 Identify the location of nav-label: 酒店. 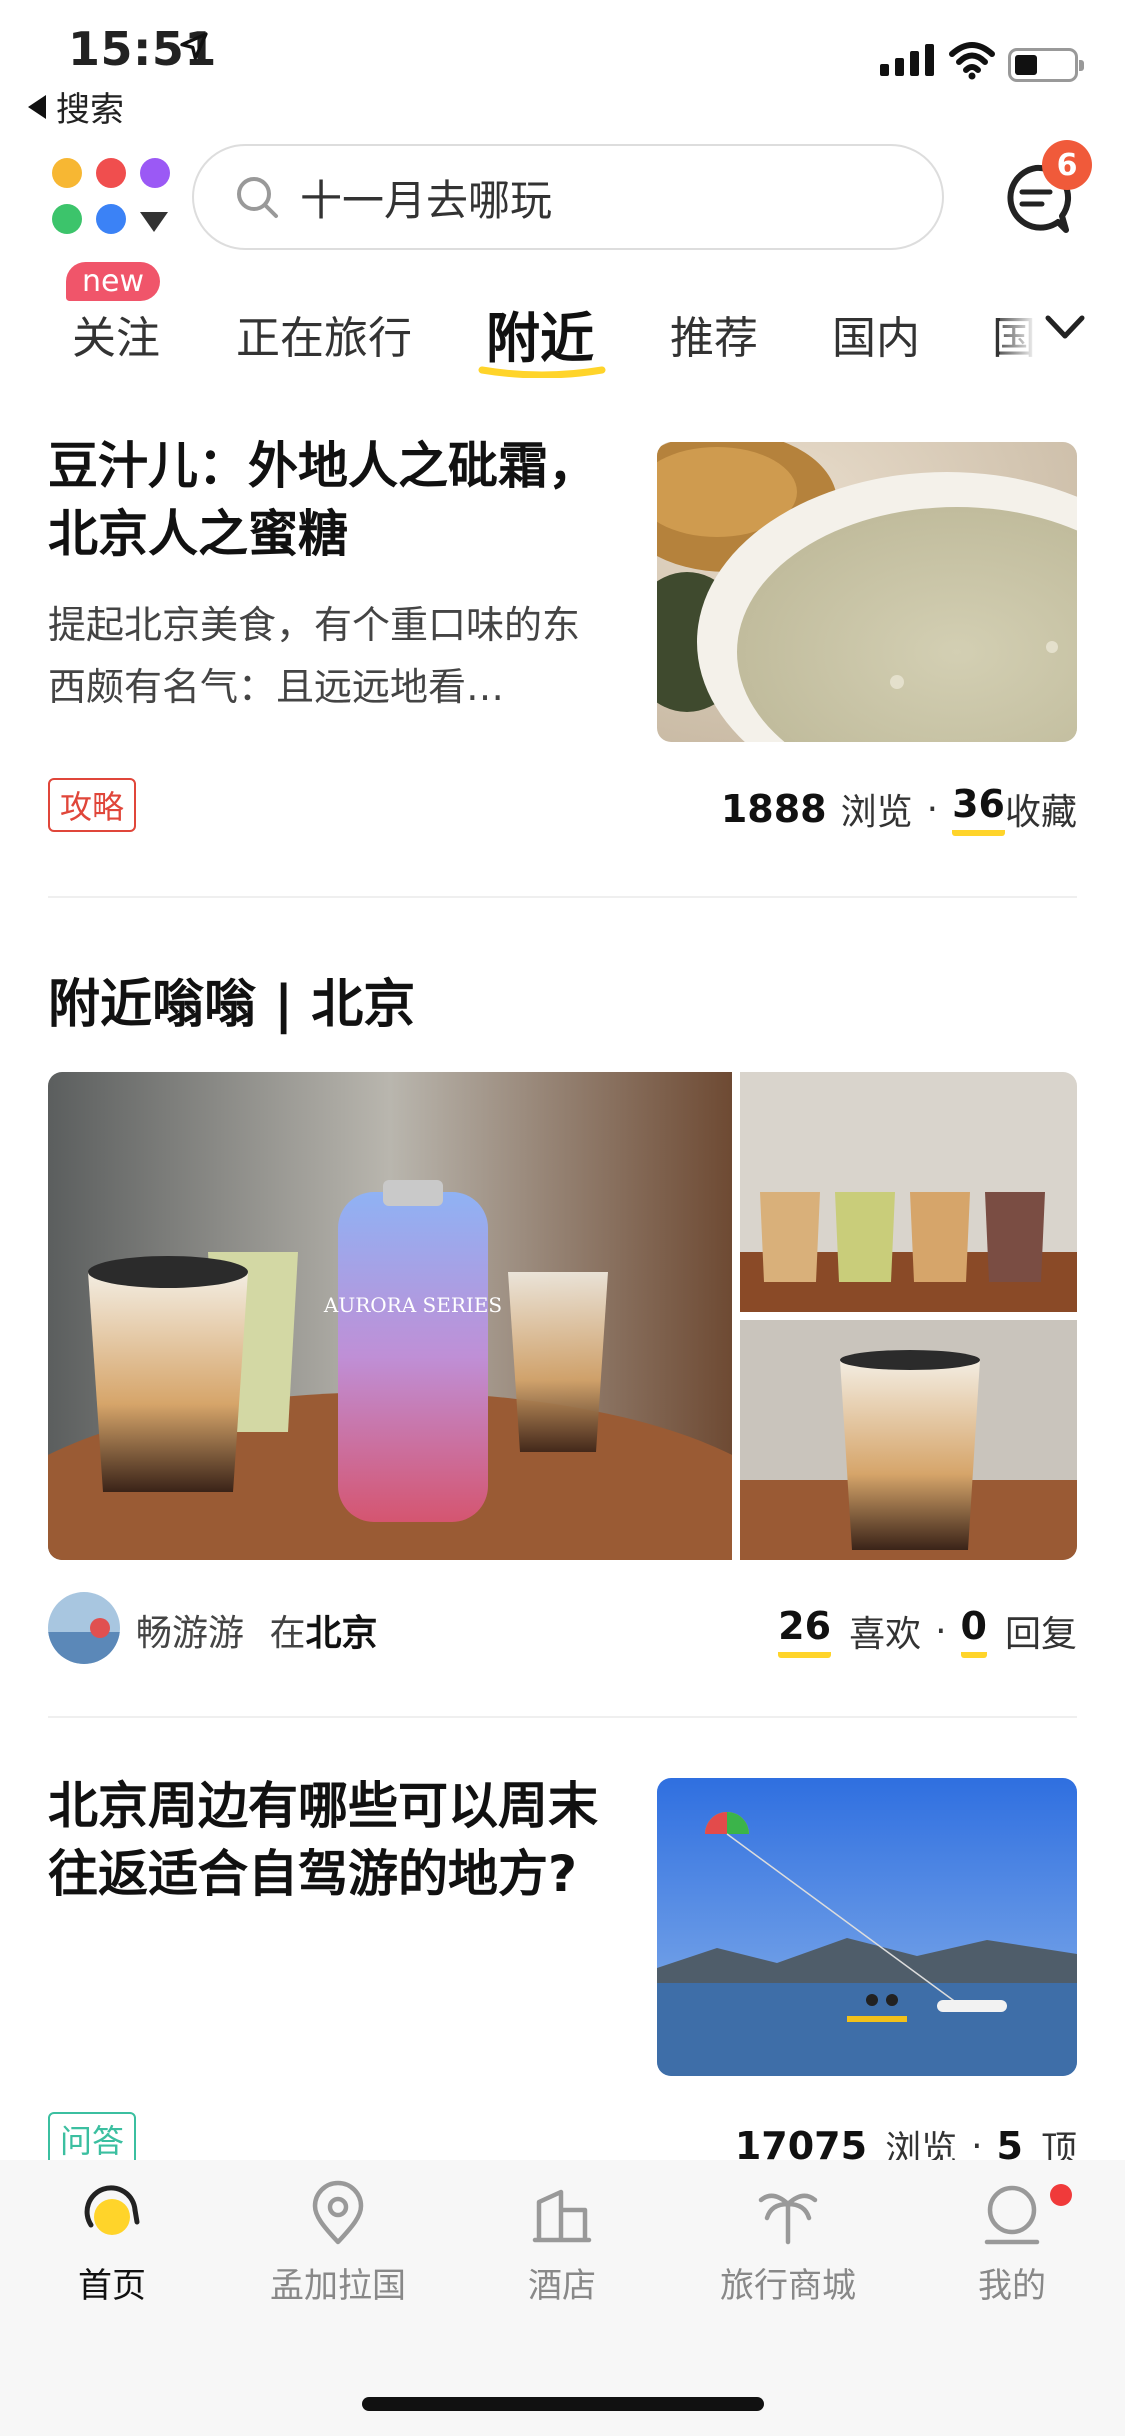
(562, 2286).